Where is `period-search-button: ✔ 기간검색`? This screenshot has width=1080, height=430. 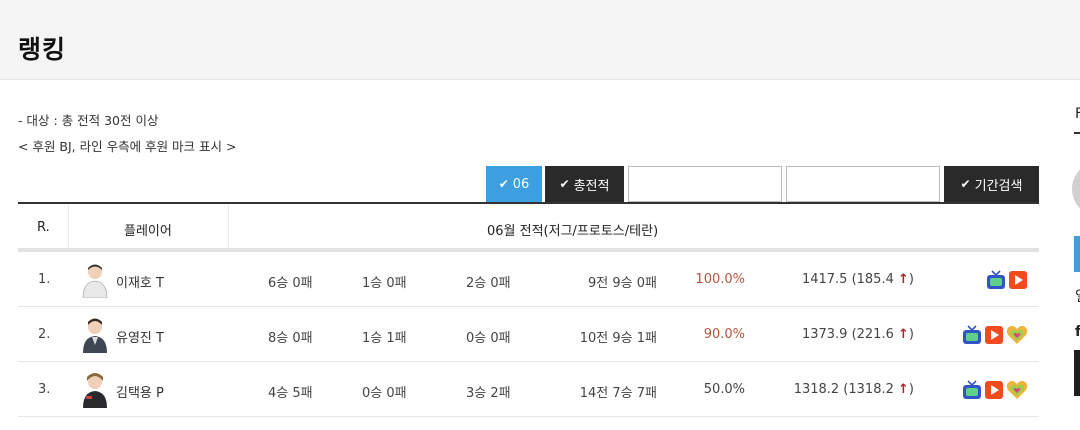 period-search-button: ✔ 기간검색 is located at coordinates (991, 184).